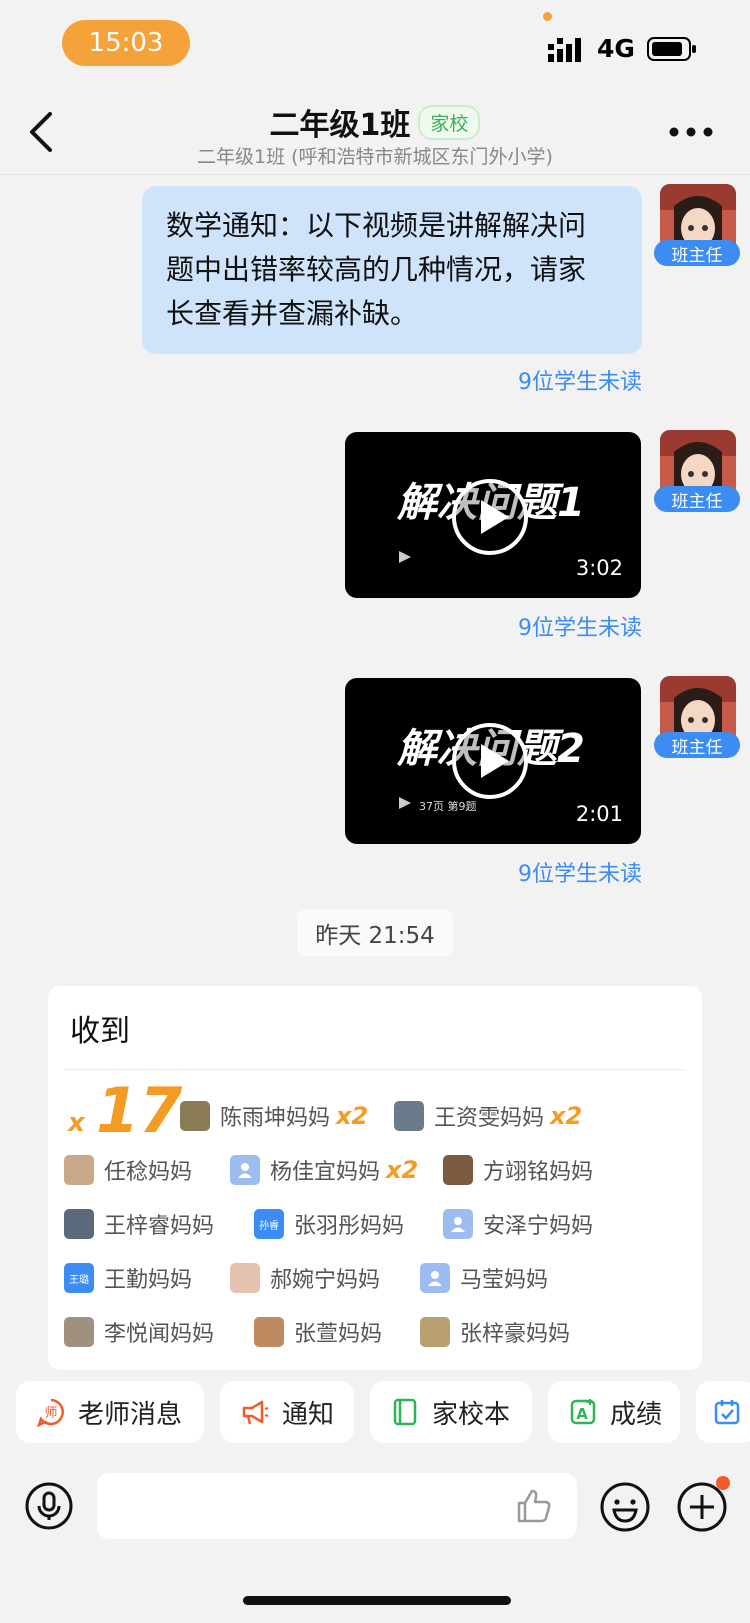  What do you see at coordinates (130, 1414) in the screenshot?
I see `quick-action-label: 老师消息` at bounding box center [130, 1414].